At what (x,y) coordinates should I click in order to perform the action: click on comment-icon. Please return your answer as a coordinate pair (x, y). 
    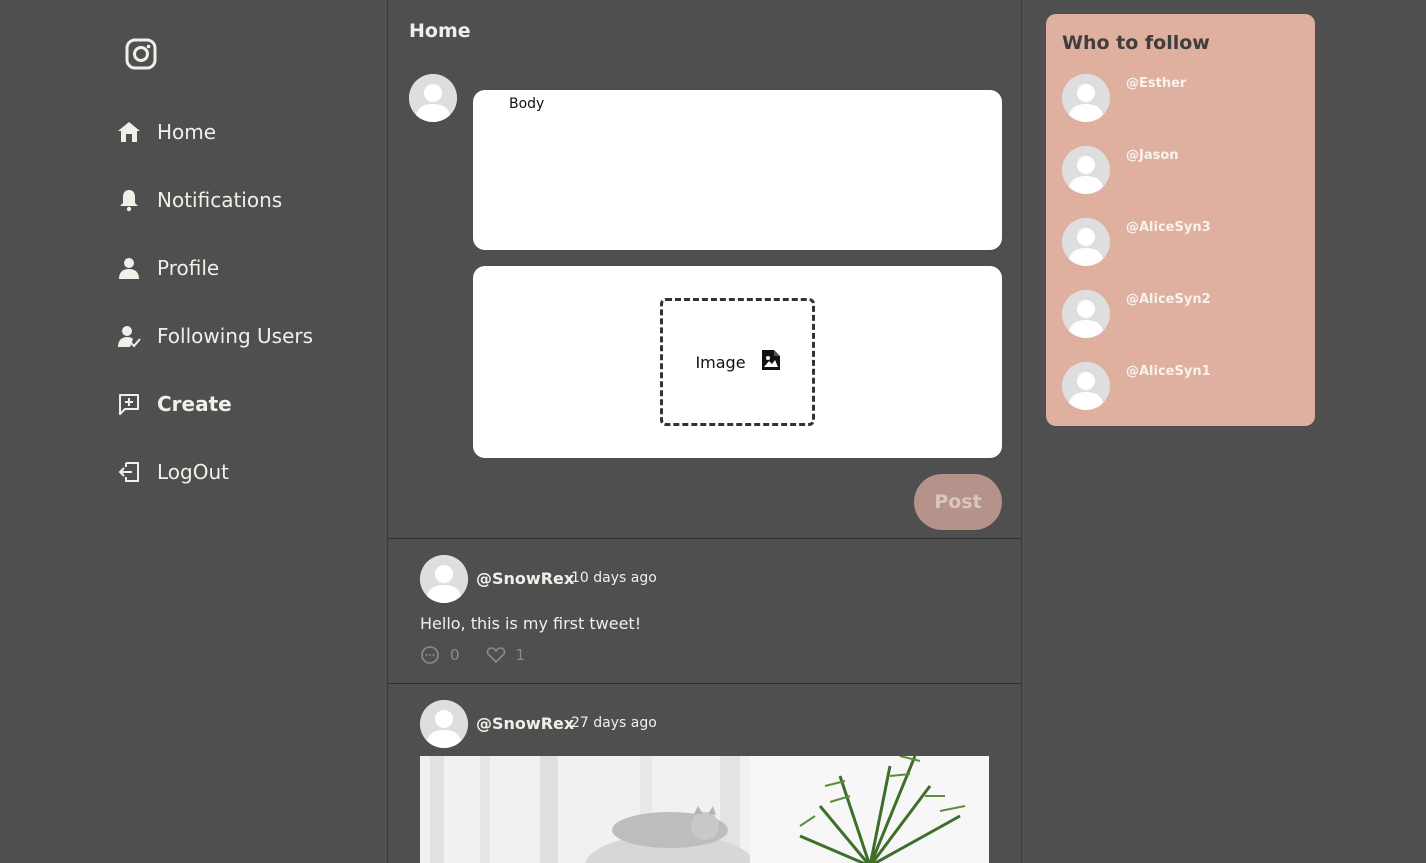
    Looking at the image, I should click on (430, 655).